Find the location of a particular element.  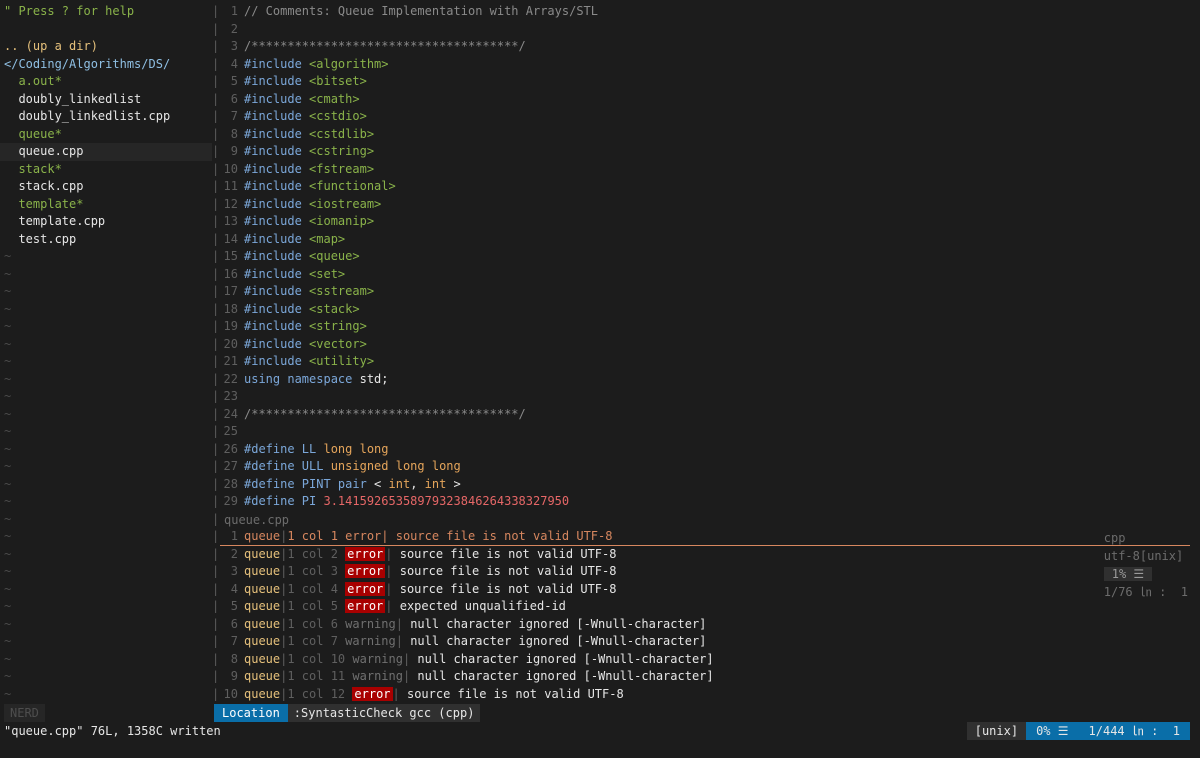

code-line: 21 #include <utility> is located at coordinates (297, 362).